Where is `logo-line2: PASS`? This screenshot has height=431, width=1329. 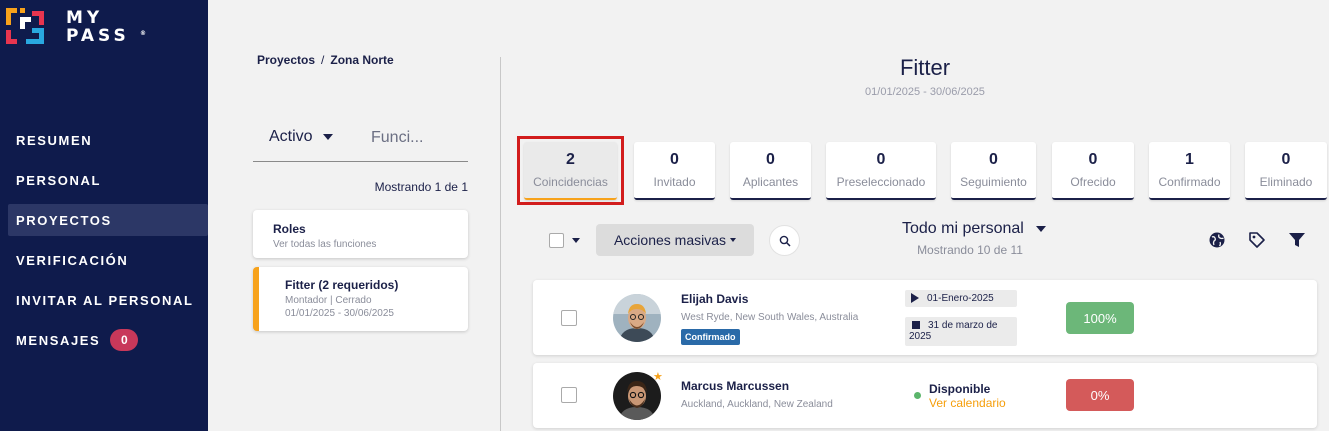
logo-line2: PASS is located at coordinates (98, 36).